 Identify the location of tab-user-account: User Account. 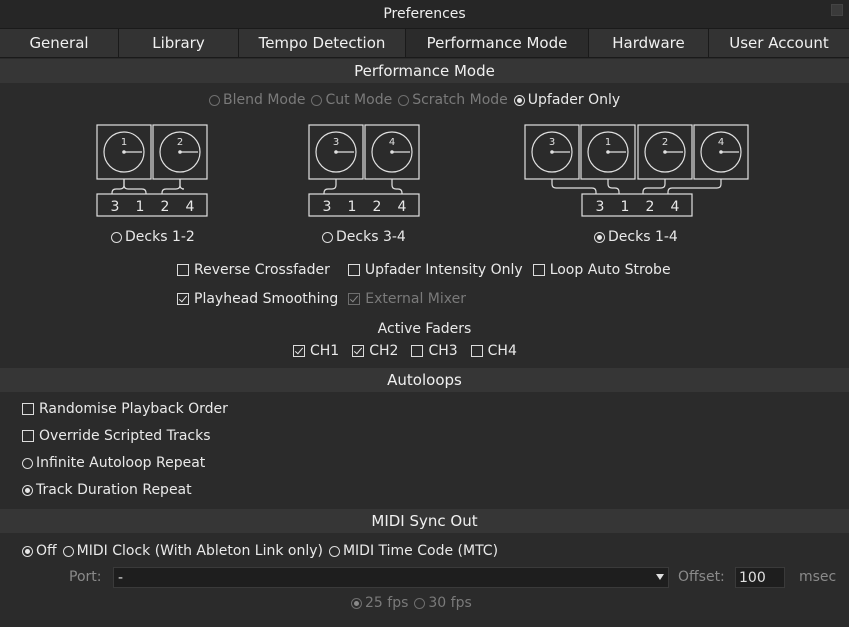
(779, 43).